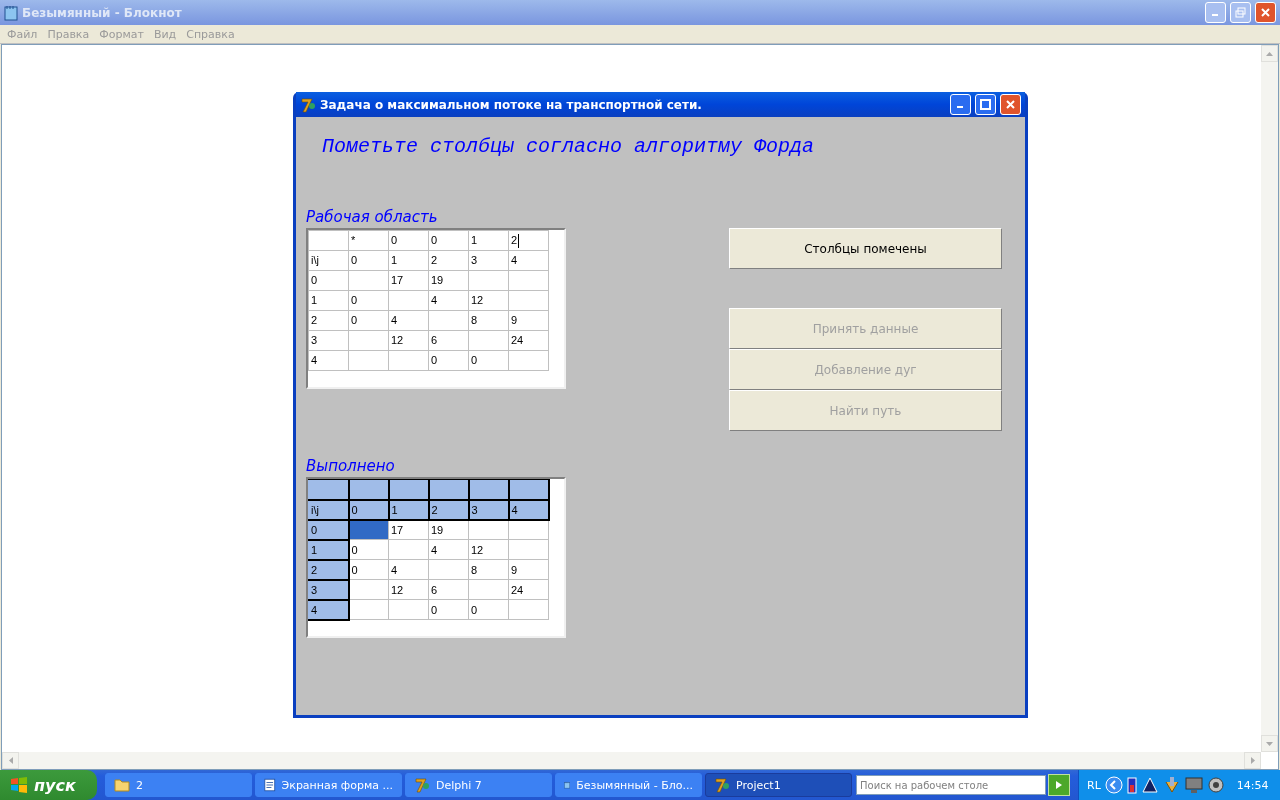  What do you see at coordinates (1252, 760) in the screenshot?
I see `right-arrow-icon` at bounding box center [1252, 760].